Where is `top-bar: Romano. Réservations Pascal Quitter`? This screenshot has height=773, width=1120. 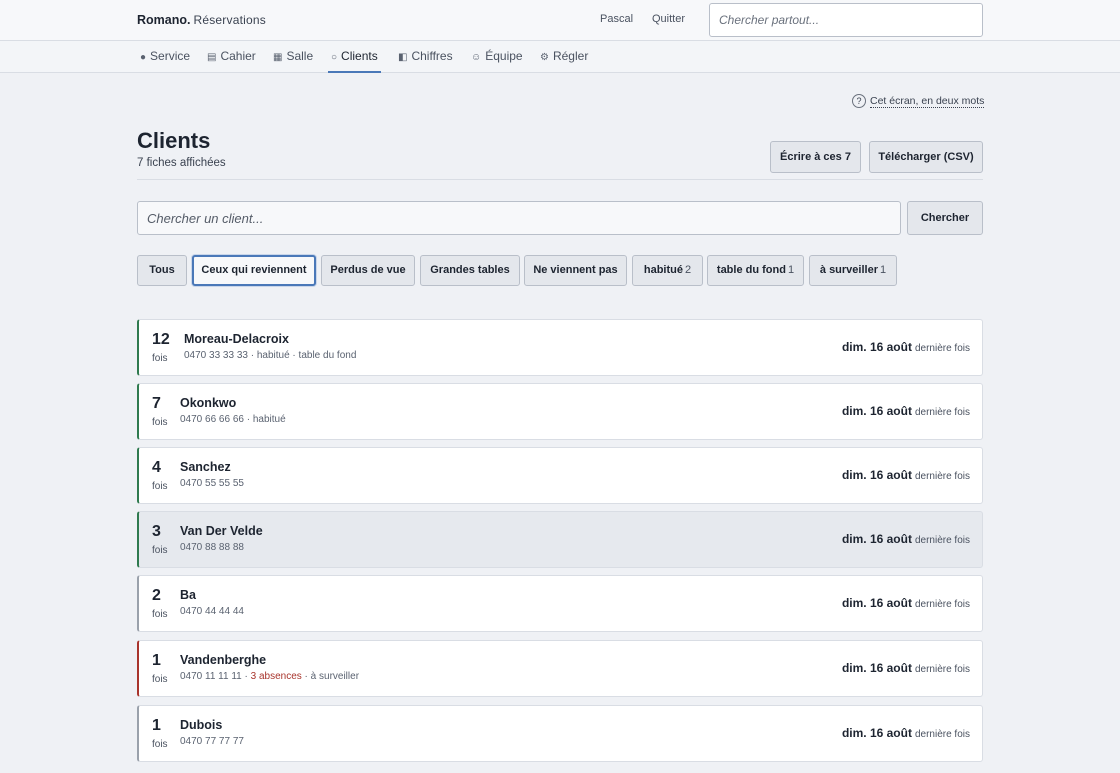
top-bar: Romano. Réservations Pascal Quitter is located at coordinates (560, 20).